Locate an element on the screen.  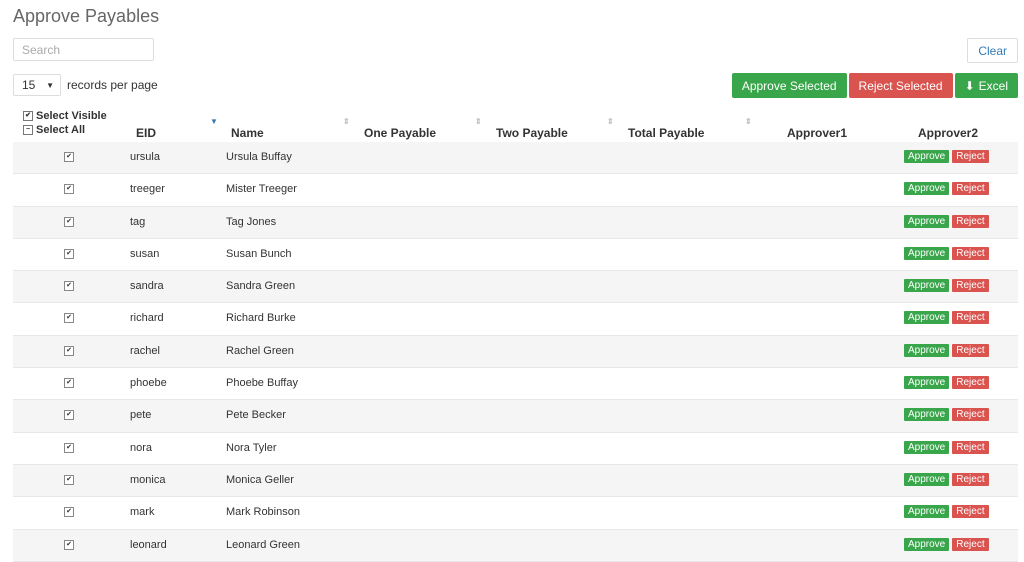
row-eid: mark is located at coordinates (142, 512).